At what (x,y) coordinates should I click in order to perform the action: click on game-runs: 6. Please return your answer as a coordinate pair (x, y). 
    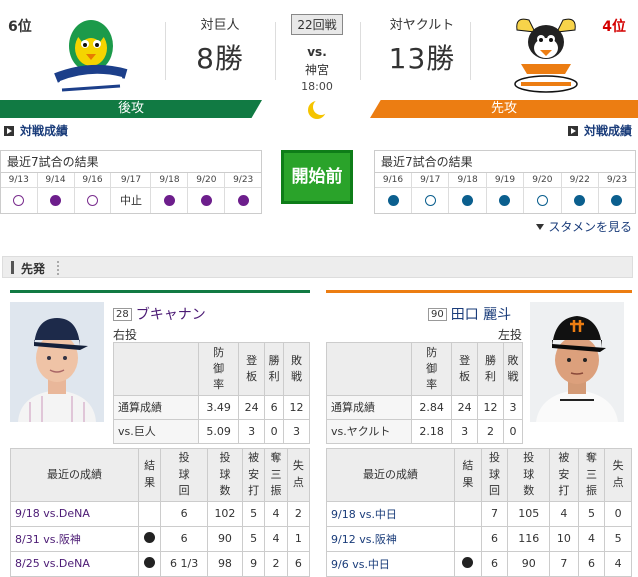
    Looking at the image, I should click on (298, 563).